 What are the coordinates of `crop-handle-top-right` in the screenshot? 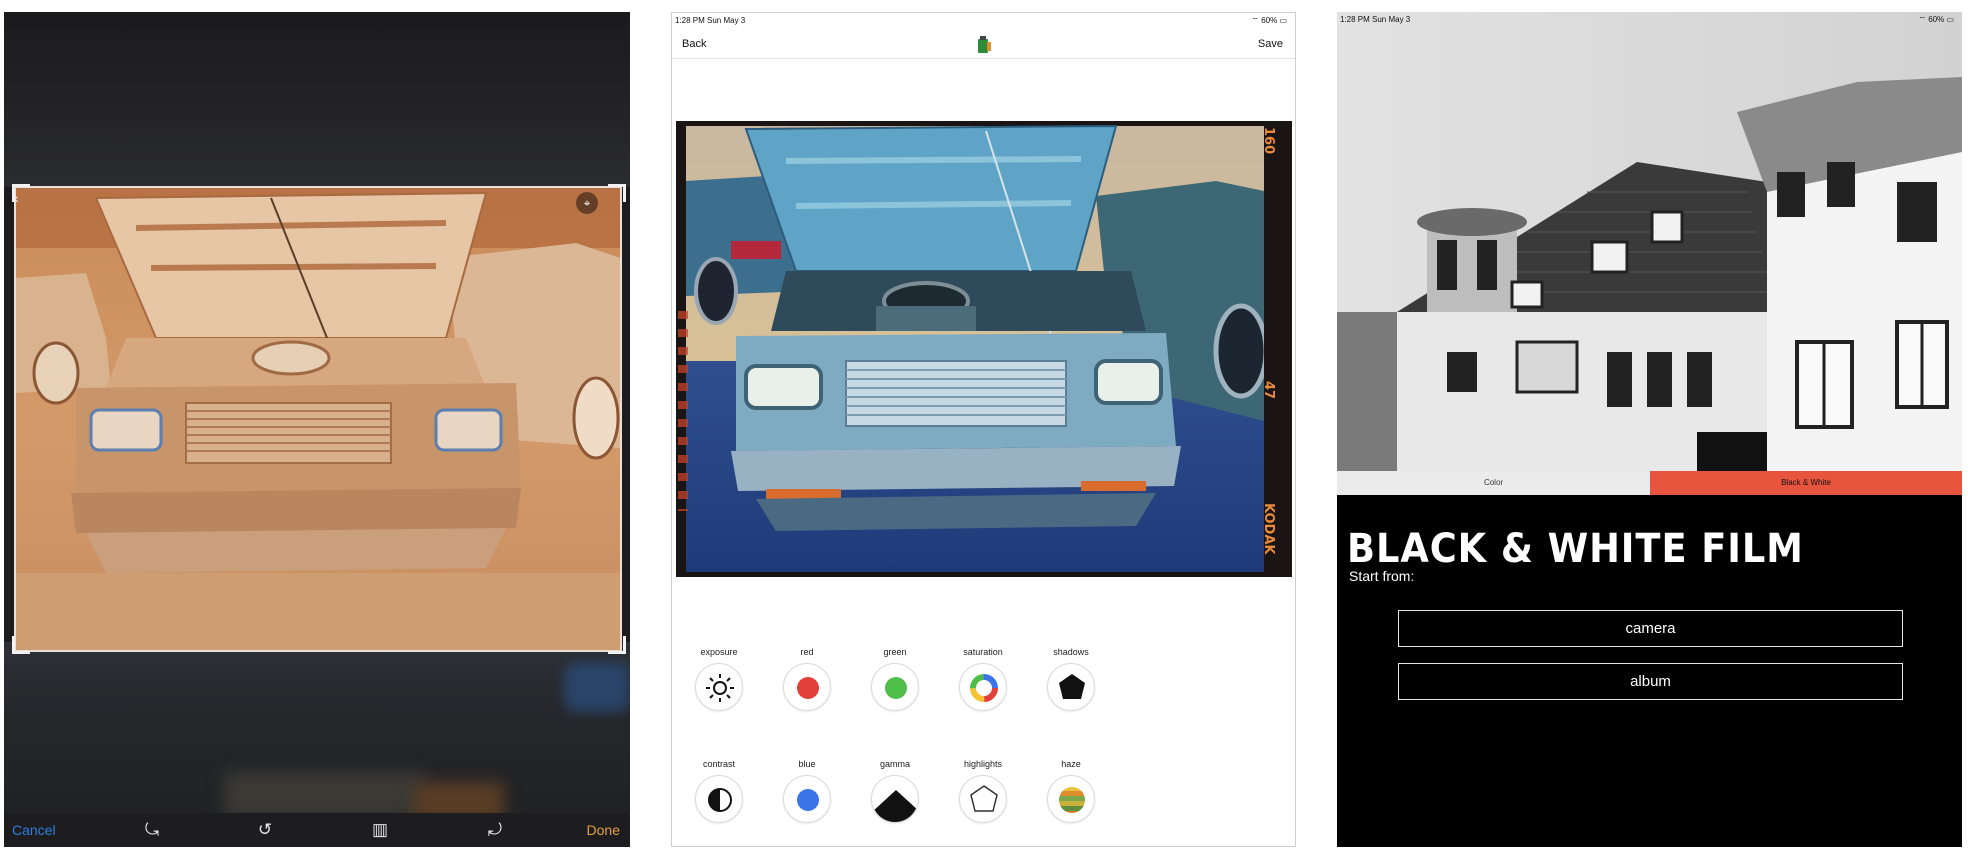 It's located at (617, 193).